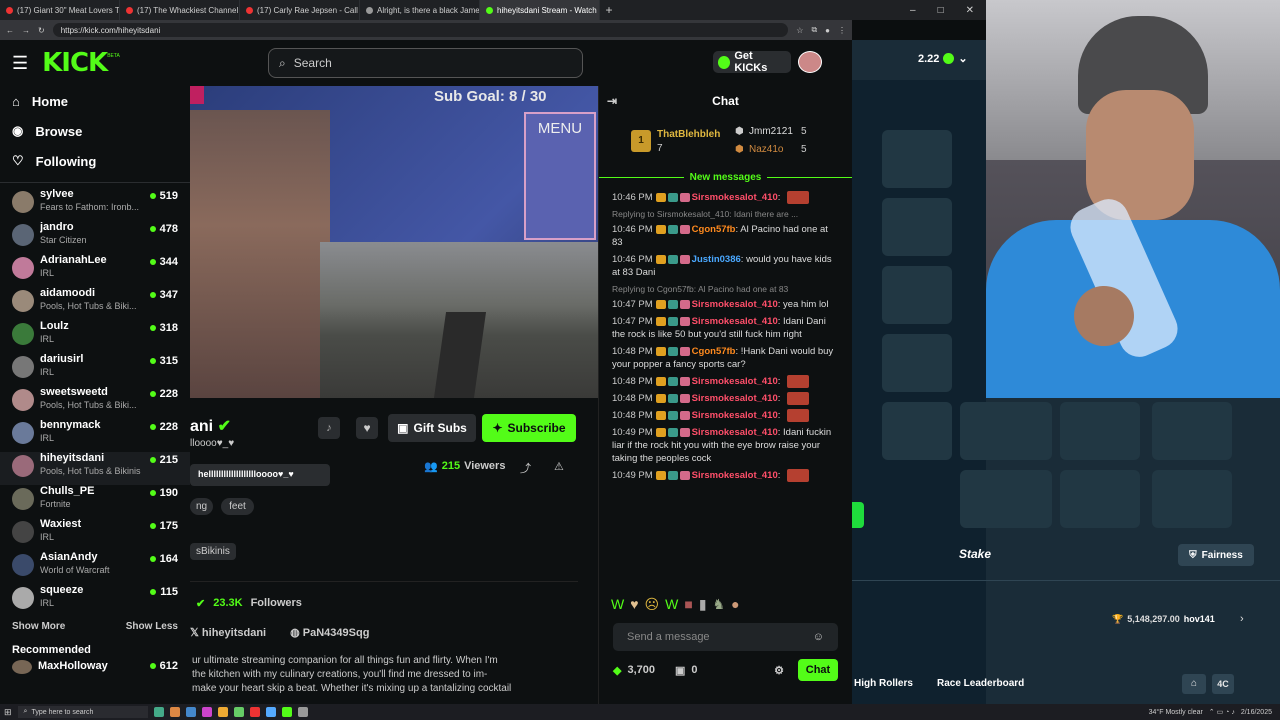  What do you see at coordinates (329, 632) in the screenshot?
I see `social-link-discord: ◍ PaN4349Sqg` at bounding box center [329, 632].